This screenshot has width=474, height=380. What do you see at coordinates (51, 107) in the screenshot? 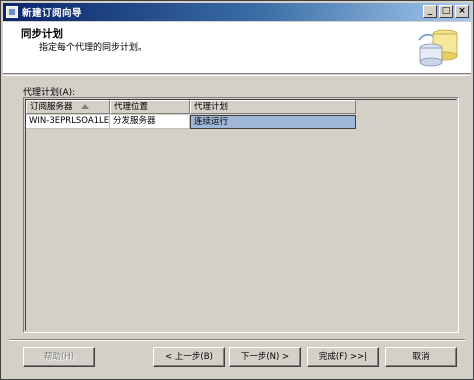
I see `column-header-label: 订阅服务器` at bounding box center [51, 107].